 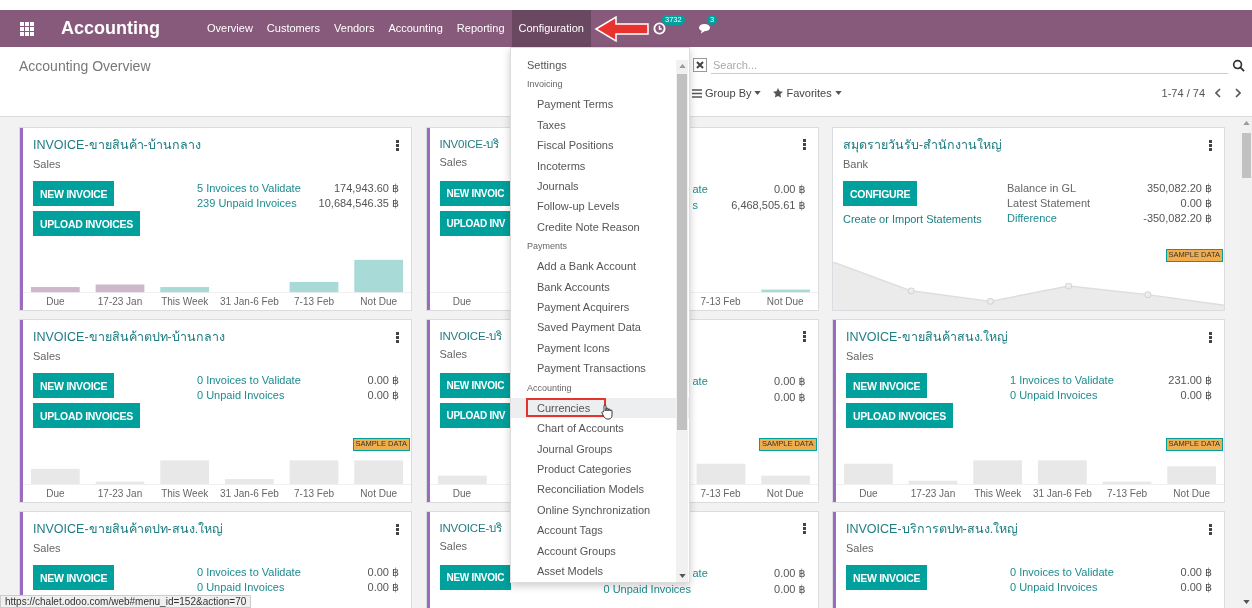 I want to click on journal-title: สมุดรายวันรับ-สำนักงานใหญ่, so click(x=923, y=145).